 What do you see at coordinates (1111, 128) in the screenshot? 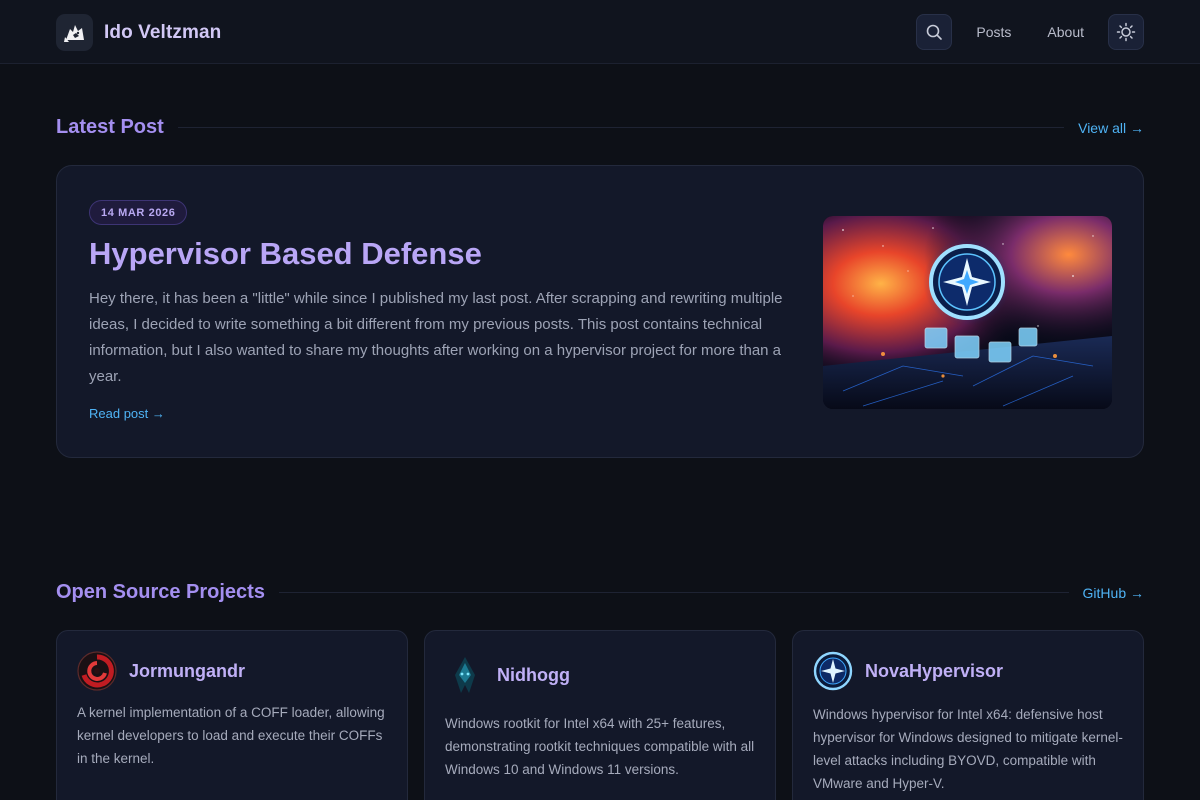
I see `view-all-link: View all →` at bounding box center [1111, 128].